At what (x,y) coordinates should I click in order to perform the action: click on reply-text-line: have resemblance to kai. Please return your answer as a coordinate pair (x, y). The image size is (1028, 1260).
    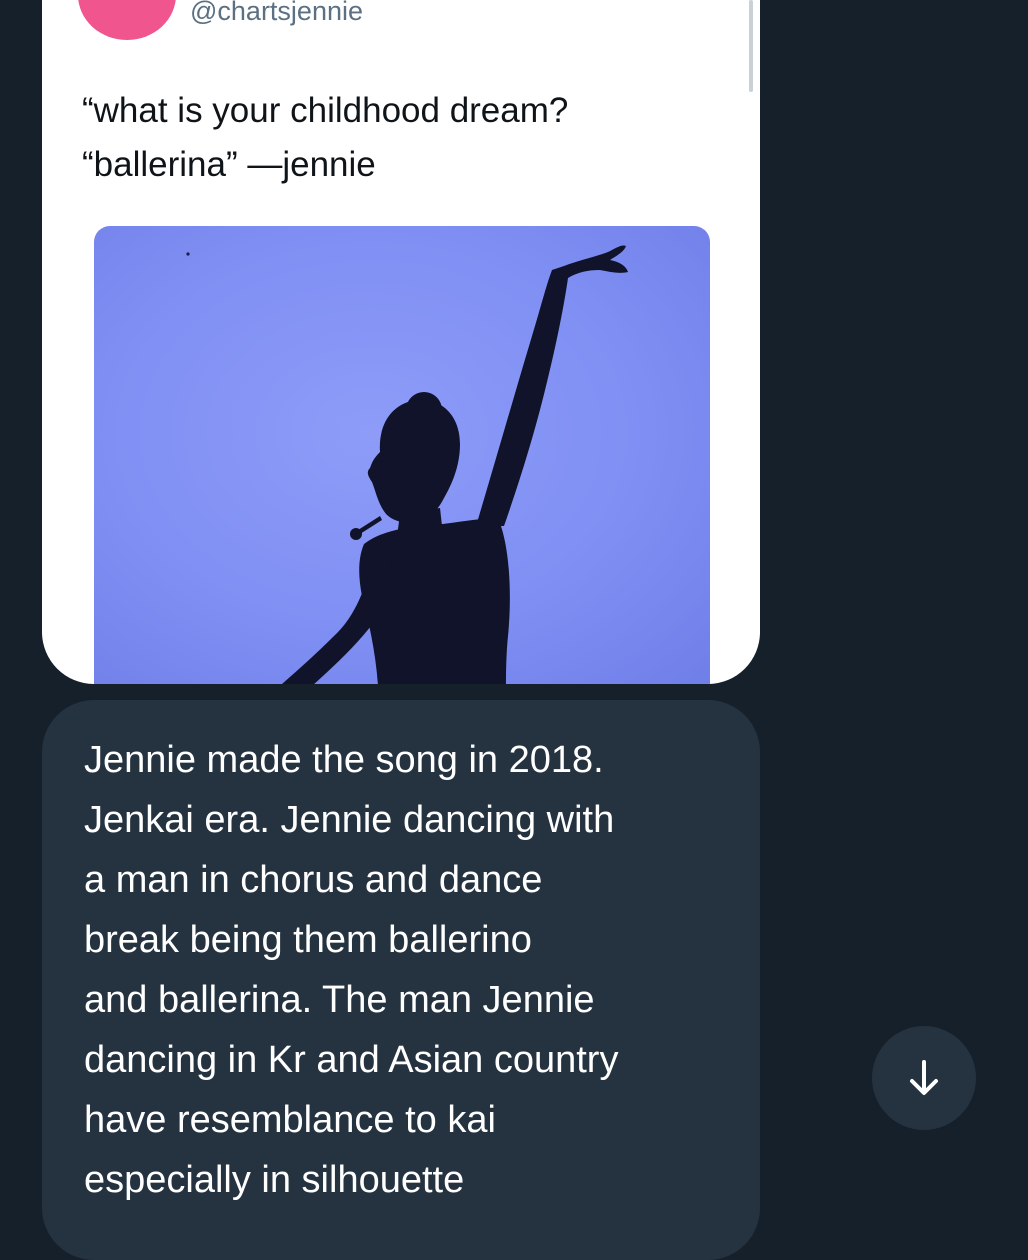
    Looking at the image, I should click on (290, 1120).